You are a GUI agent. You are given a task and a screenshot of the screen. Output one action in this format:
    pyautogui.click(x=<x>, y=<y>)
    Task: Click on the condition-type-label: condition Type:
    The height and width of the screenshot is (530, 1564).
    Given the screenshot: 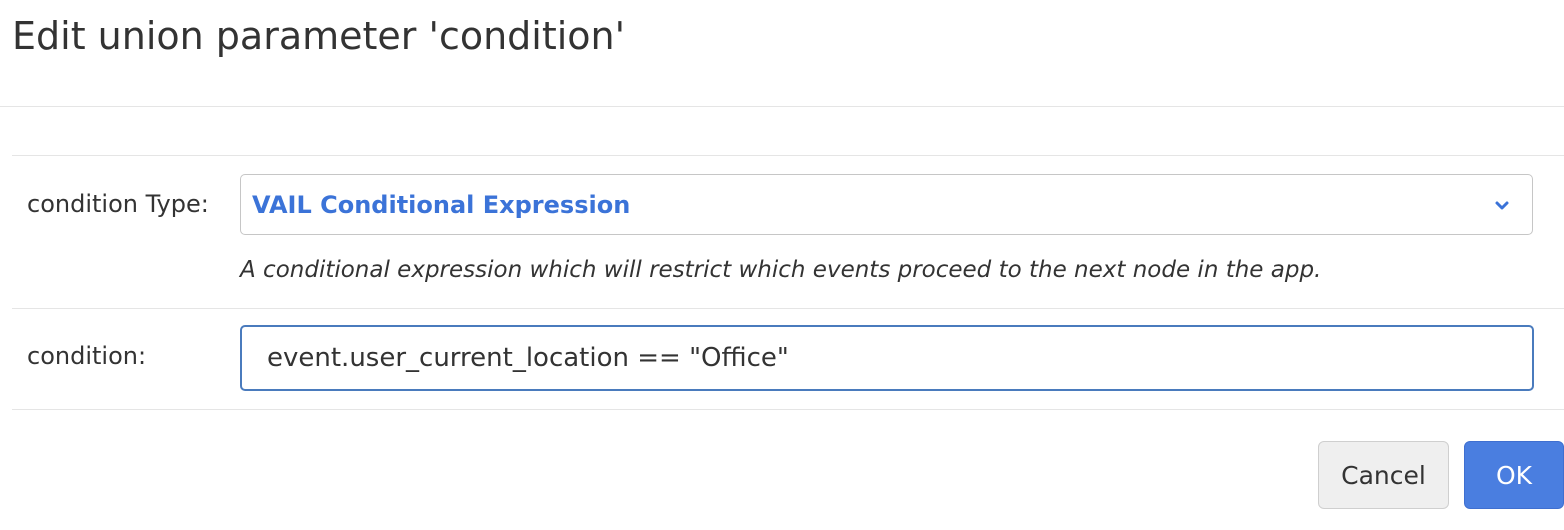 What is the action you would take?
    pyautogui.click(x=118, y=204)
    